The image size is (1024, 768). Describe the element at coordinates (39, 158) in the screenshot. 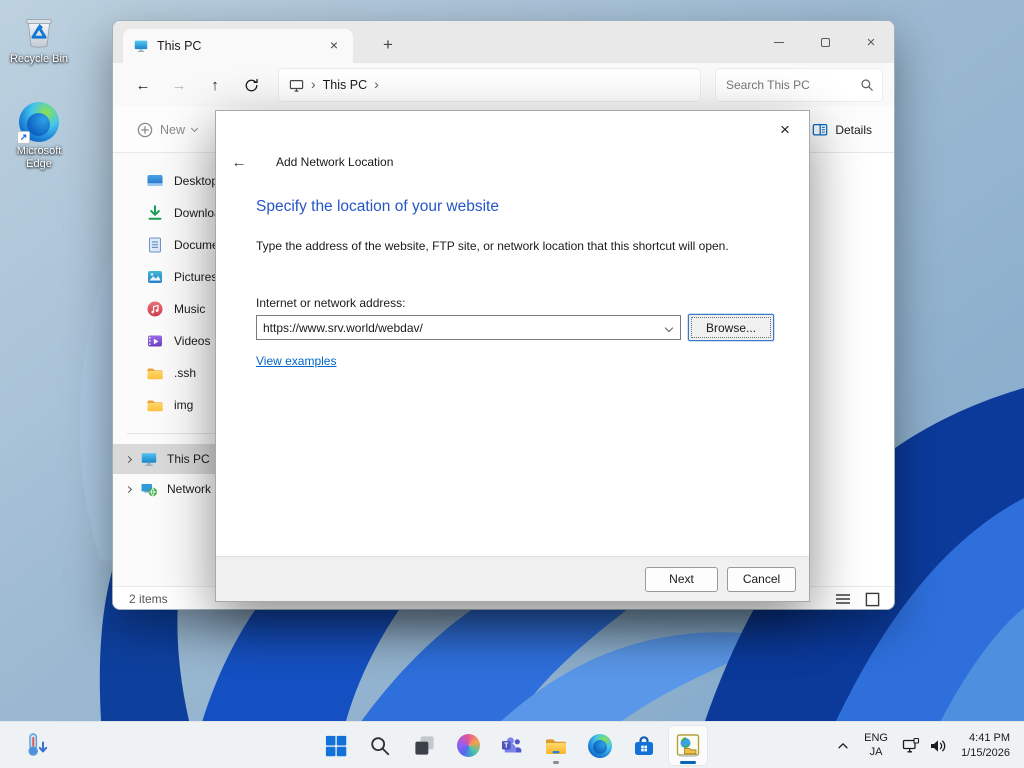

I see `edge-label: Microsoft Edge` at that location.